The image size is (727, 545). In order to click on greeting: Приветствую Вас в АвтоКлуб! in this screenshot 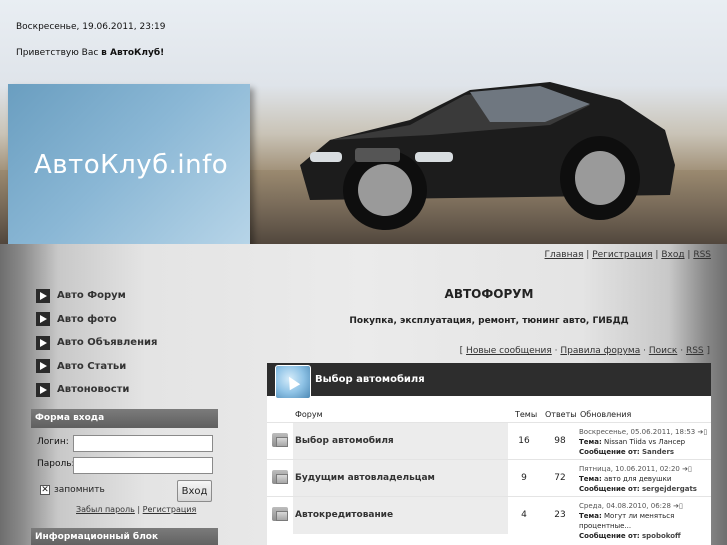, I will do `click(90, 53)`.